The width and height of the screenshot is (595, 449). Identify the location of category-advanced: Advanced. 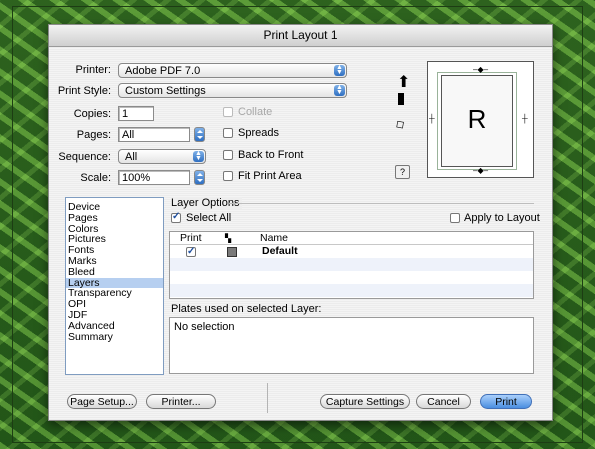
(114, 326).